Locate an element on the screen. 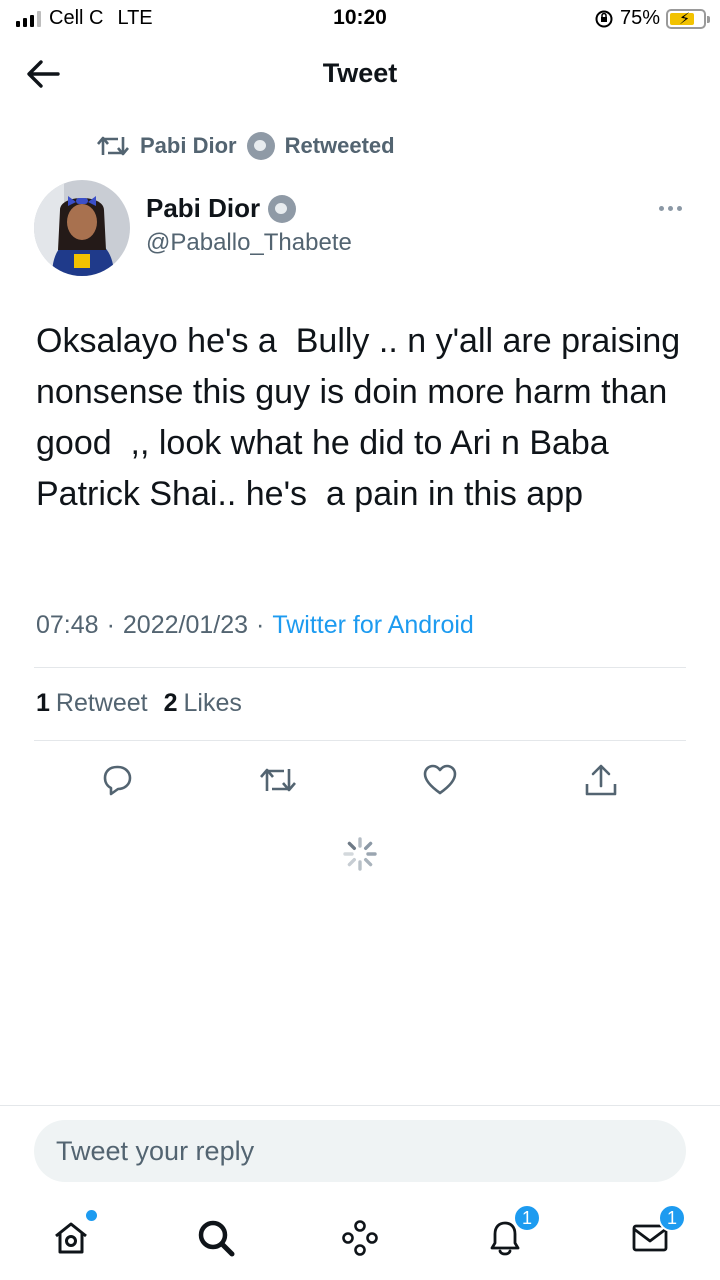 This screenshot has height=1280, width=720. status-bar: Cell C LTE 10:20 75% ⚡ is located at coordinates (360, 20).